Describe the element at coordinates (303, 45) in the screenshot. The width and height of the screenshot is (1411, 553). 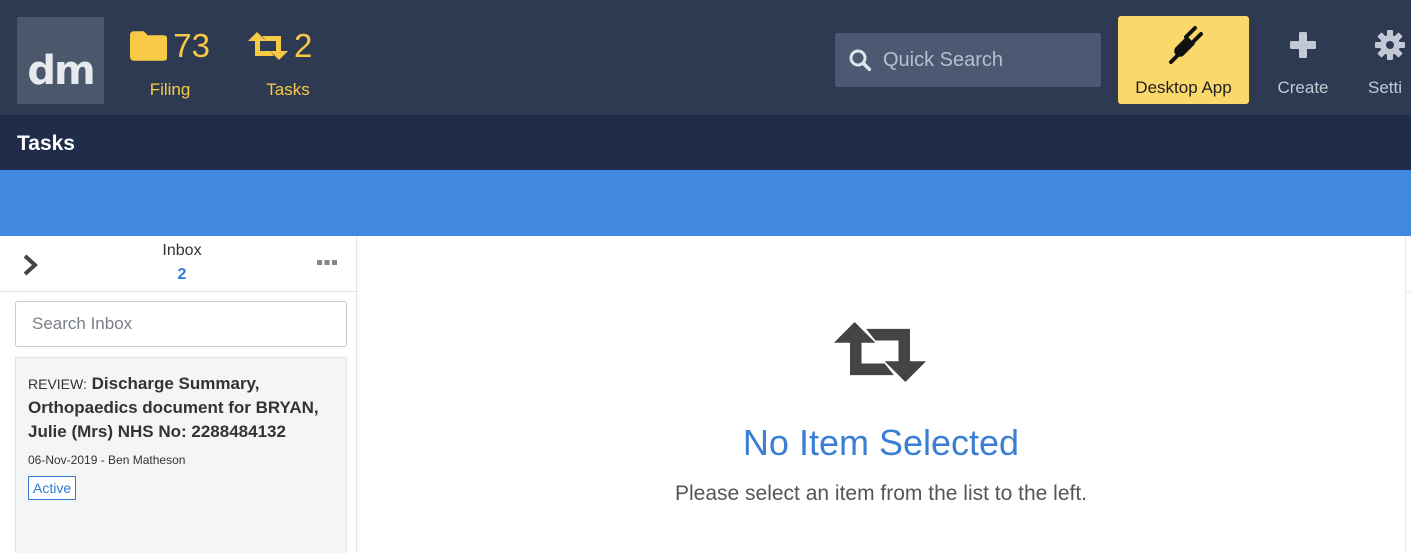
I see `tasks-count: 2` at that location.